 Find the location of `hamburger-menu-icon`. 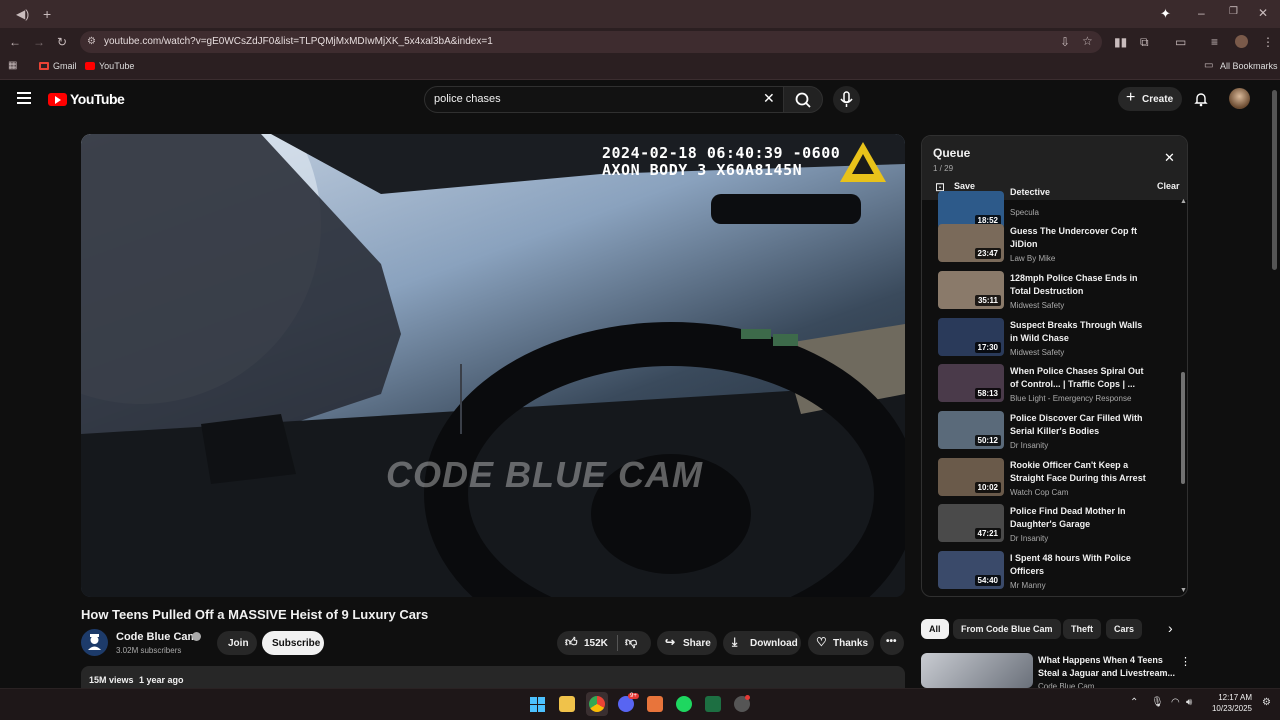

hamburger-menu-icon is located at coordinates (24, 98).